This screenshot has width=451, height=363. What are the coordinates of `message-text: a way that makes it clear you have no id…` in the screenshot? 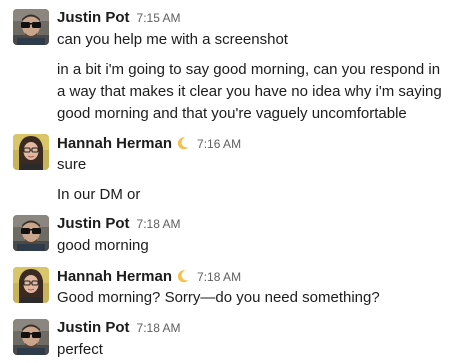 It's located at (249, 91).